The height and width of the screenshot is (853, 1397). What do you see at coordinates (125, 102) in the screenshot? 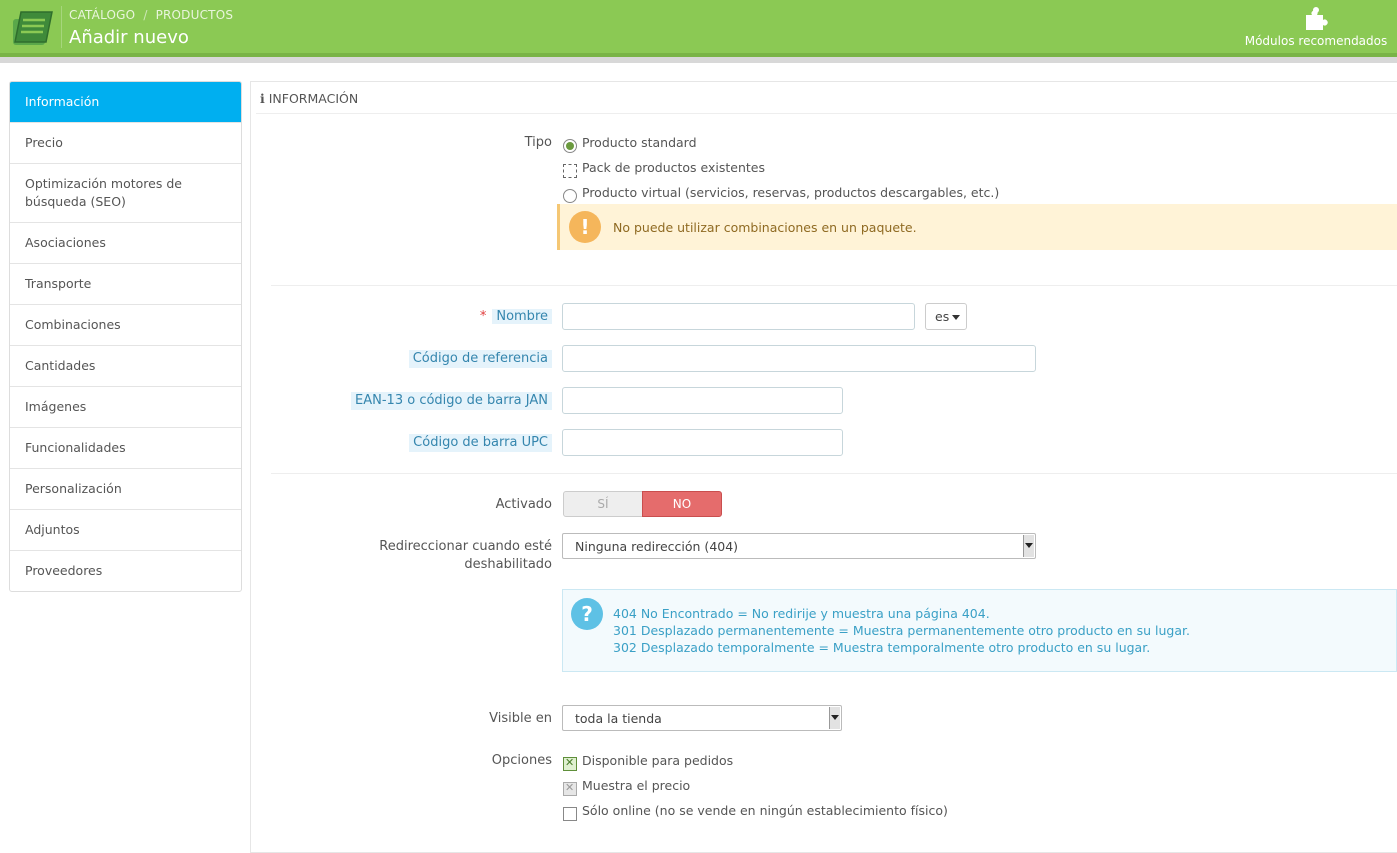
I see `sidebar-item-informacion: Información` at bounding box center [125, 102].